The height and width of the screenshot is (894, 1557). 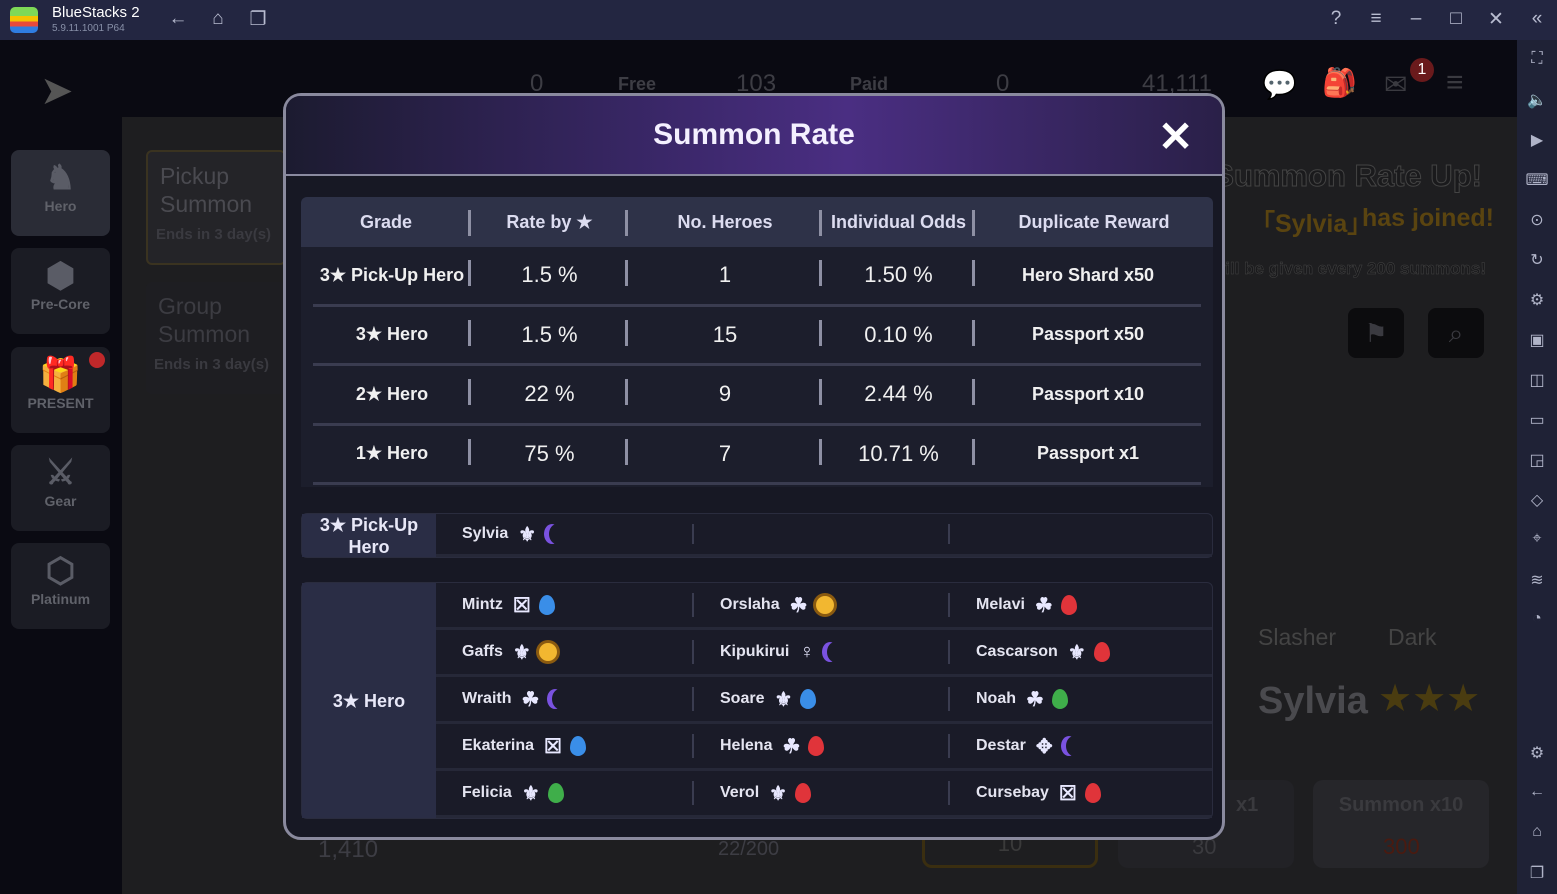 I want to click on pickup-hero-section: 3★ Pick-Up Hero Sylvia ⚜, so click(x=757, y=535).